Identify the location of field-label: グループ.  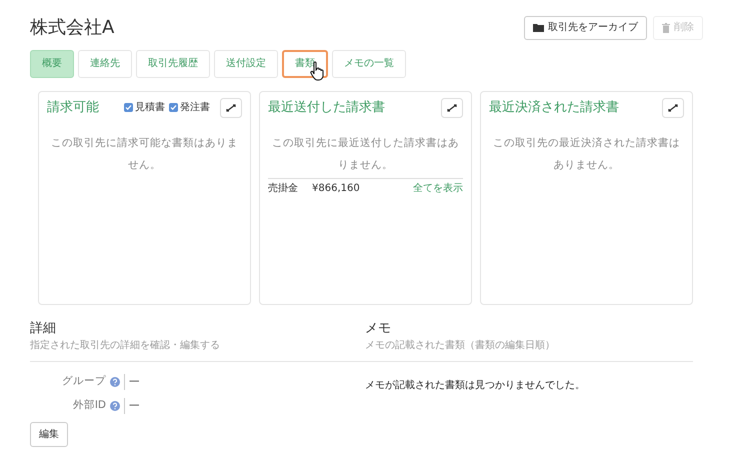
(83, 382).